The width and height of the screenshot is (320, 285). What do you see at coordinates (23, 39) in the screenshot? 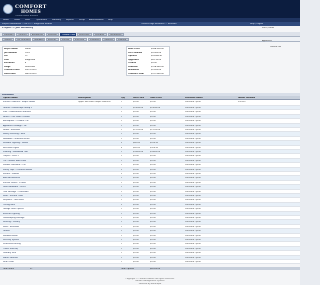
I see `subtab-lot-premiums: Lot Premiums` at bounding box center [23, 39].